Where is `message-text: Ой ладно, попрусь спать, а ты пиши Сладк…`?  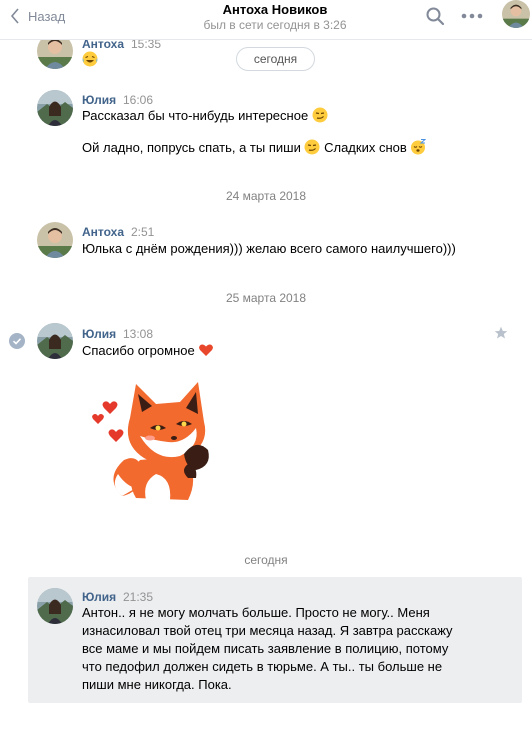
message-text: Ой ладно, попрусь спать, а ты пиши Сладк… is located at coordinates (254, 148).